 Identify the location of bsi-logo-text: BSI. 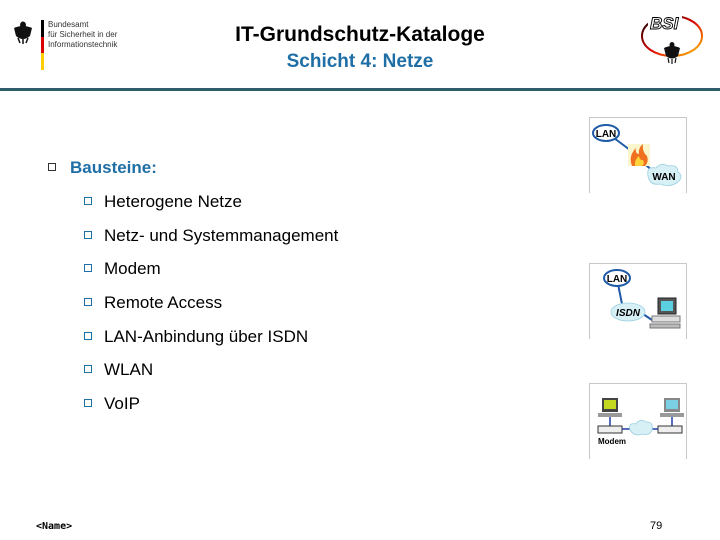
(665, 23).